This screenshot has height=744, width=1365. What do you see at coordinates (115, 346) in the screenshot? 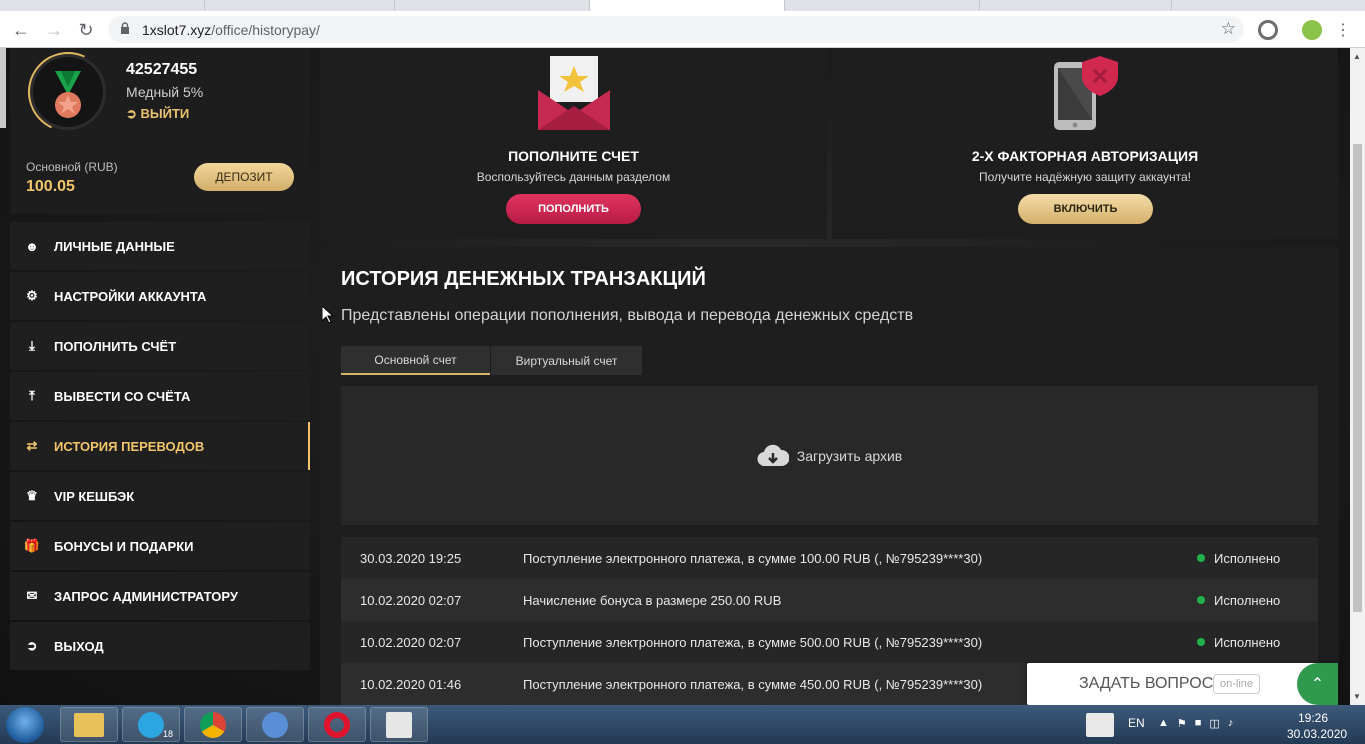
I see `sidebar-item-label: ПОПОЛНИТЬ СЧЁТ` at bounding box center [115, 346].